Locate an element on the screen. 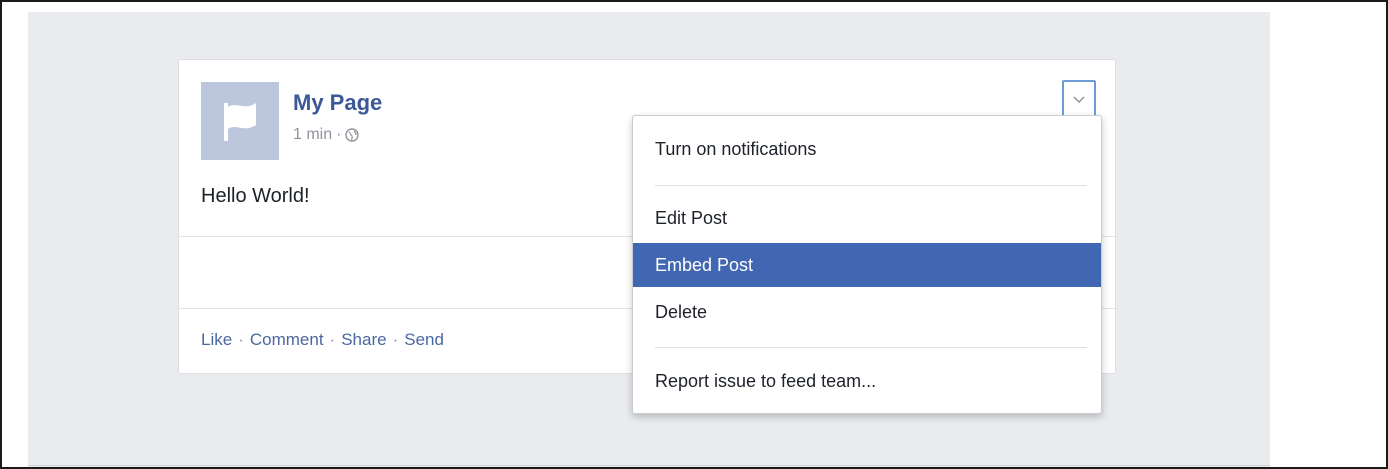 Image resolution: width=1388 pixels, height=469 pixels. menu-item-embed-post: Embed Post is located at coordinates (867, 265).